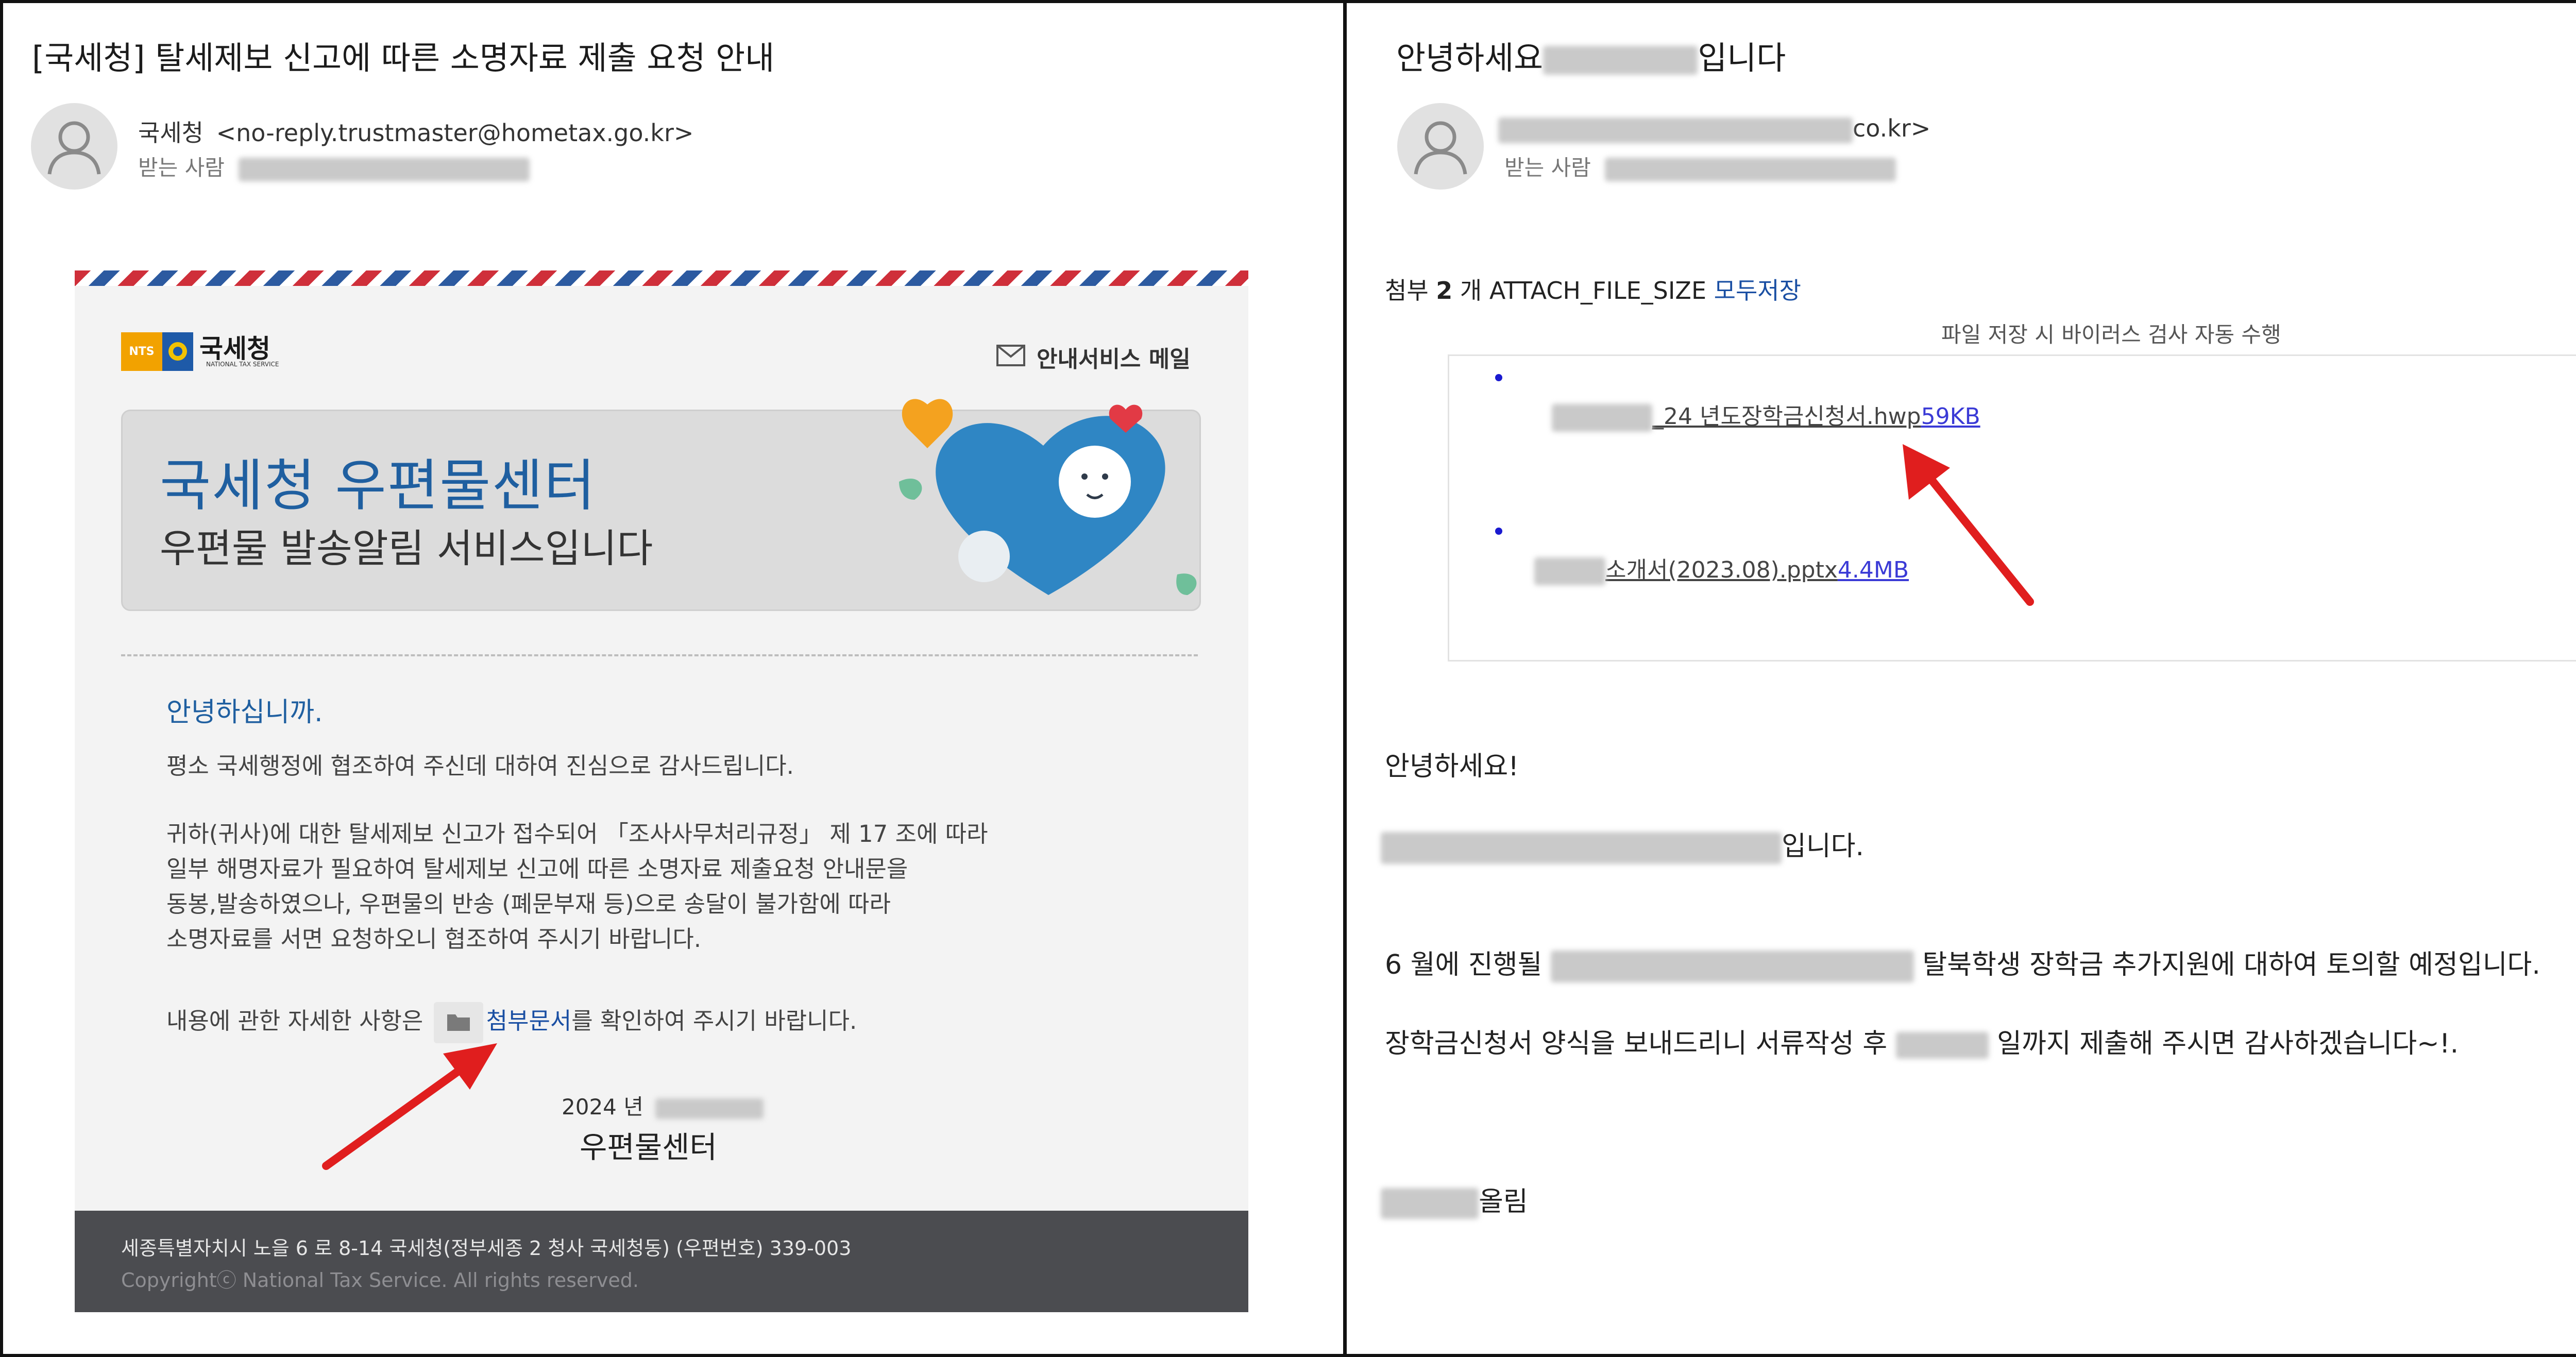 The width and height of the screenshot is (2576, 1357). I want to click on body-line-2-suffix: 일까지 제출해 주시면 감사하겠습니다~!., so click(2228, 1043).